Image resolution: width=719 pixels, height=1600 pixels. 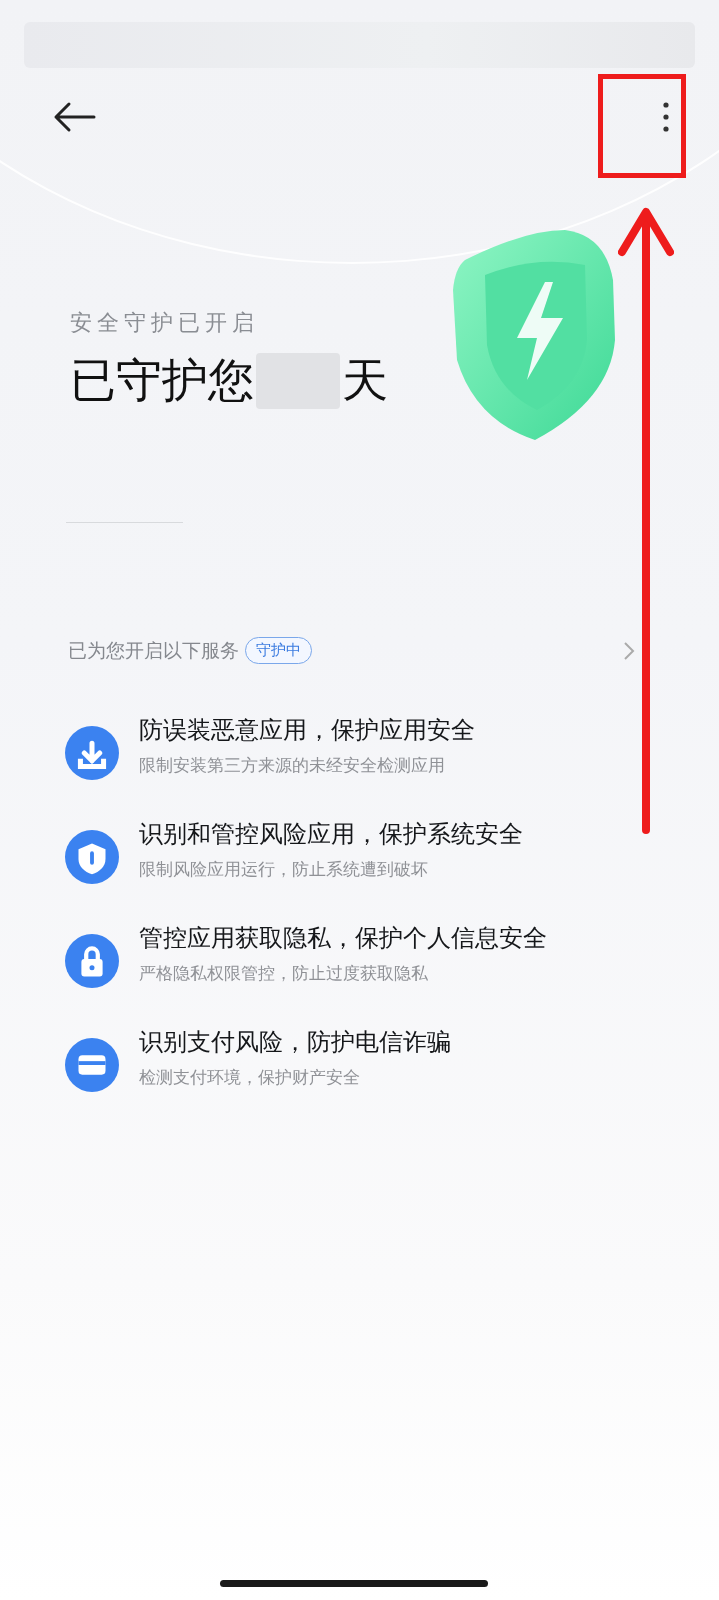 What do you see at coordinates (331, 834) in the screenshot?
I see `service-title: 识别和管控风险应用，保护系统安全` at bounding box center [331, 834].